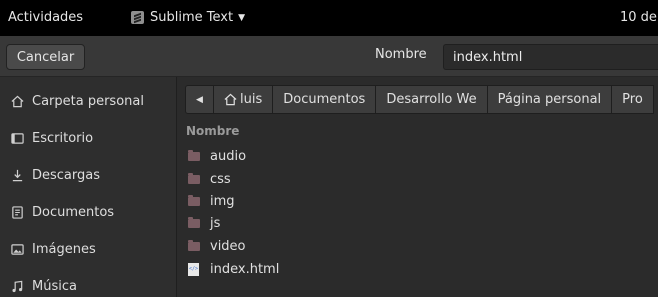 The height and width of the screenshot is (297, 658). I want to click on path-back-button: ◀, so click(199, 99).